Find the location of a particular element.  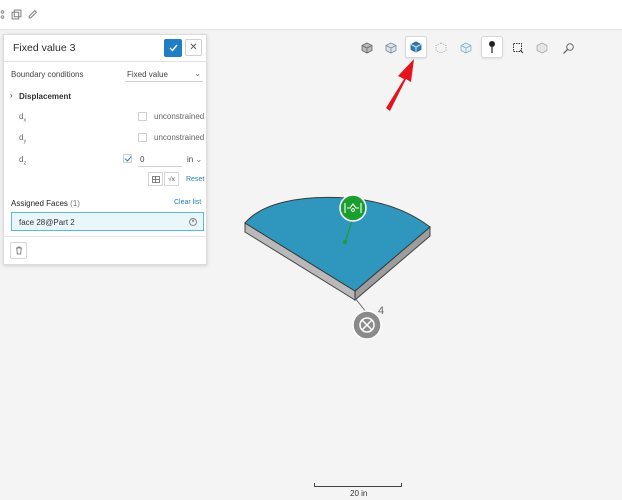

view-cube-shaded is located at coordinates (367, 48).